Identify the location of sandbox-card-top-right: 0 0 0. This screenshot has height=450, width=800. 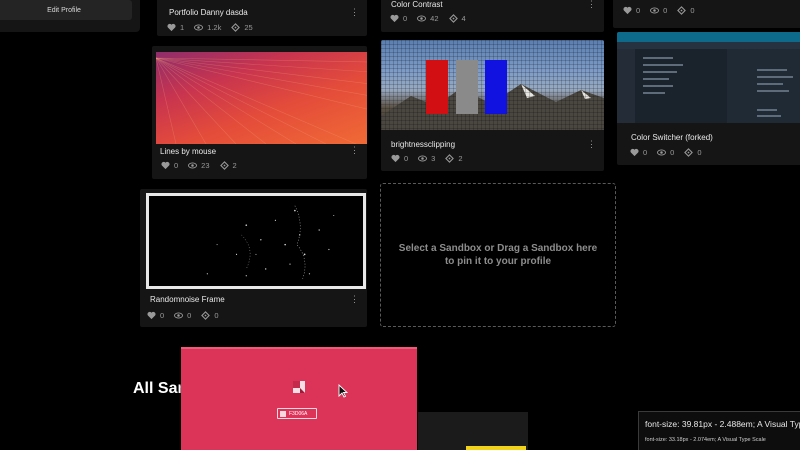
(706, 14).